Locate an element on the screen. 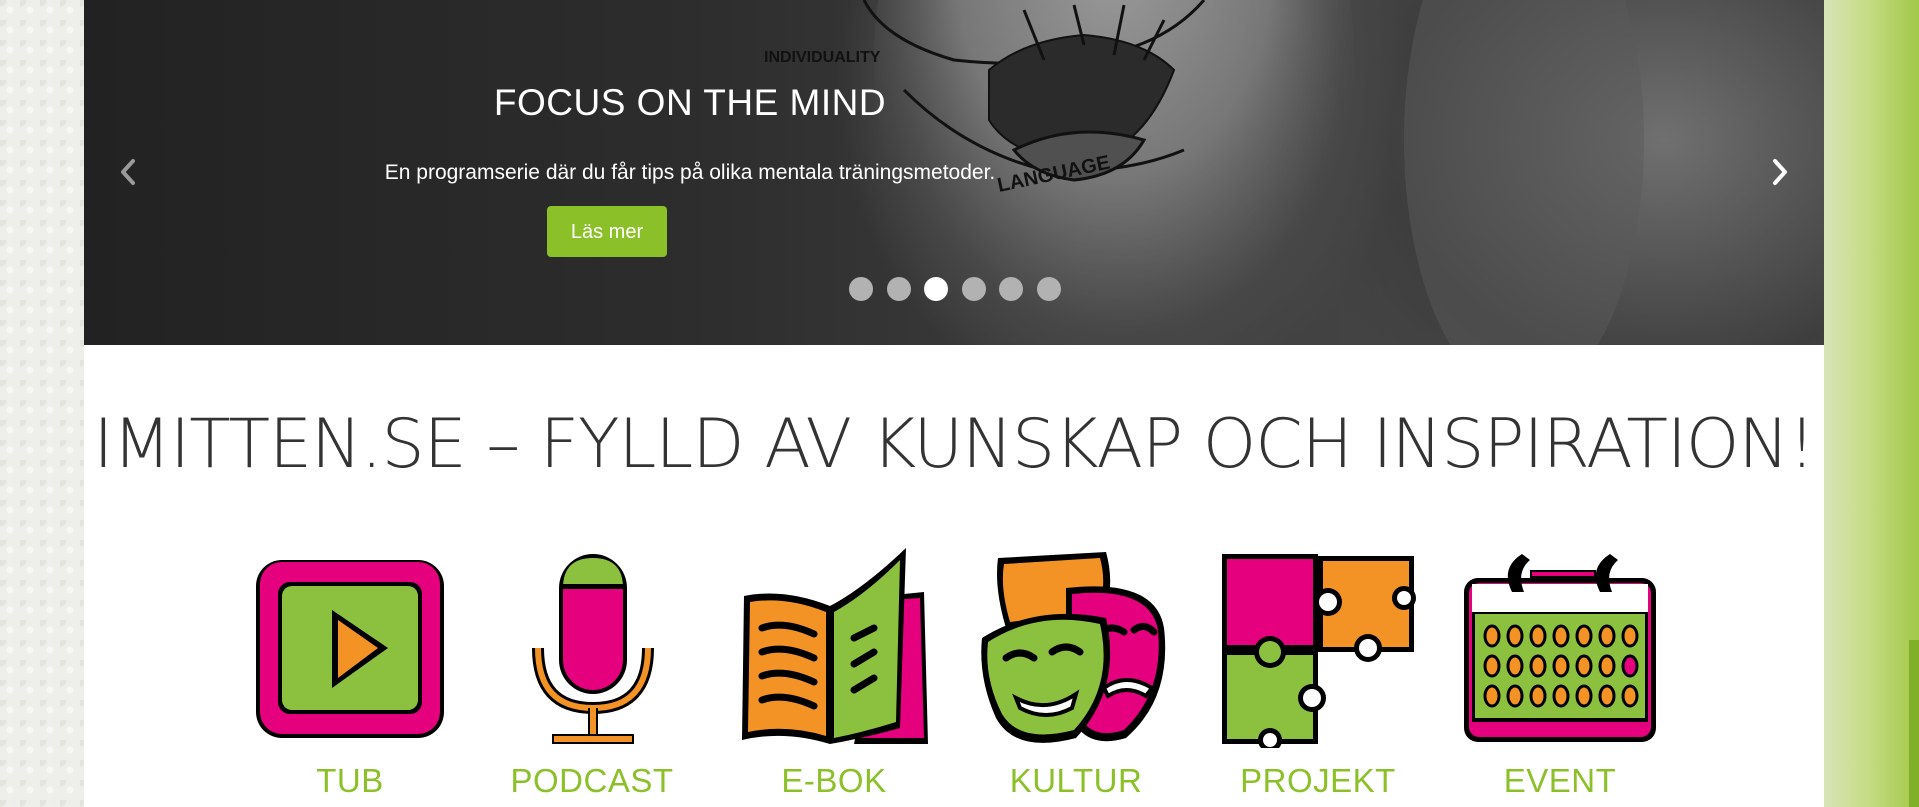  hero-title: FOCUS ON THE MIND is located at coordinates (690, 102).